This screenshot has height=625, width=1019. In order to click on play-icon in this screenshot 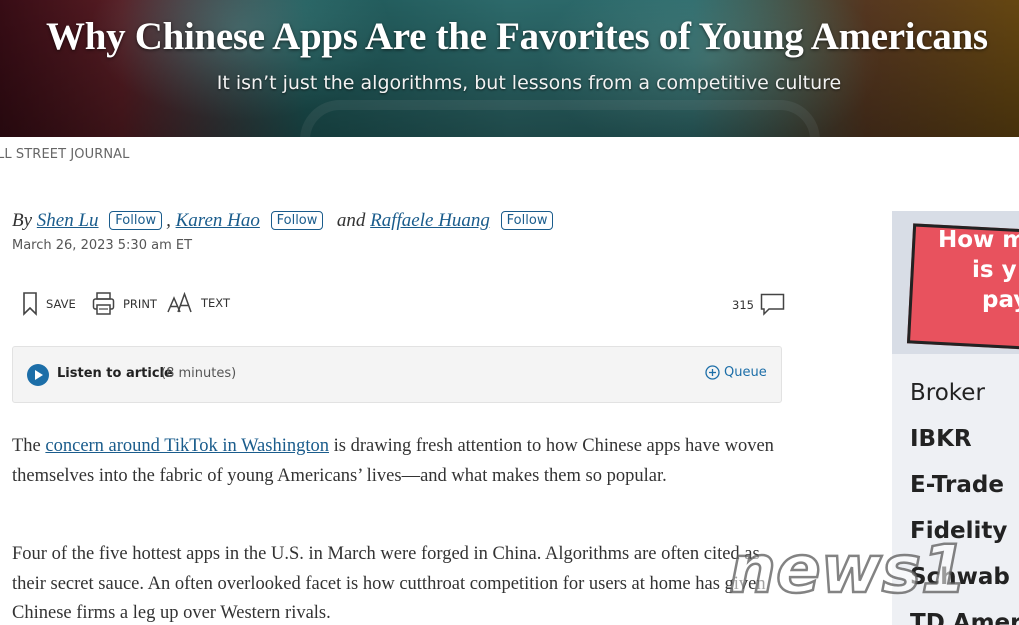, I will do `click(38, 375)`.